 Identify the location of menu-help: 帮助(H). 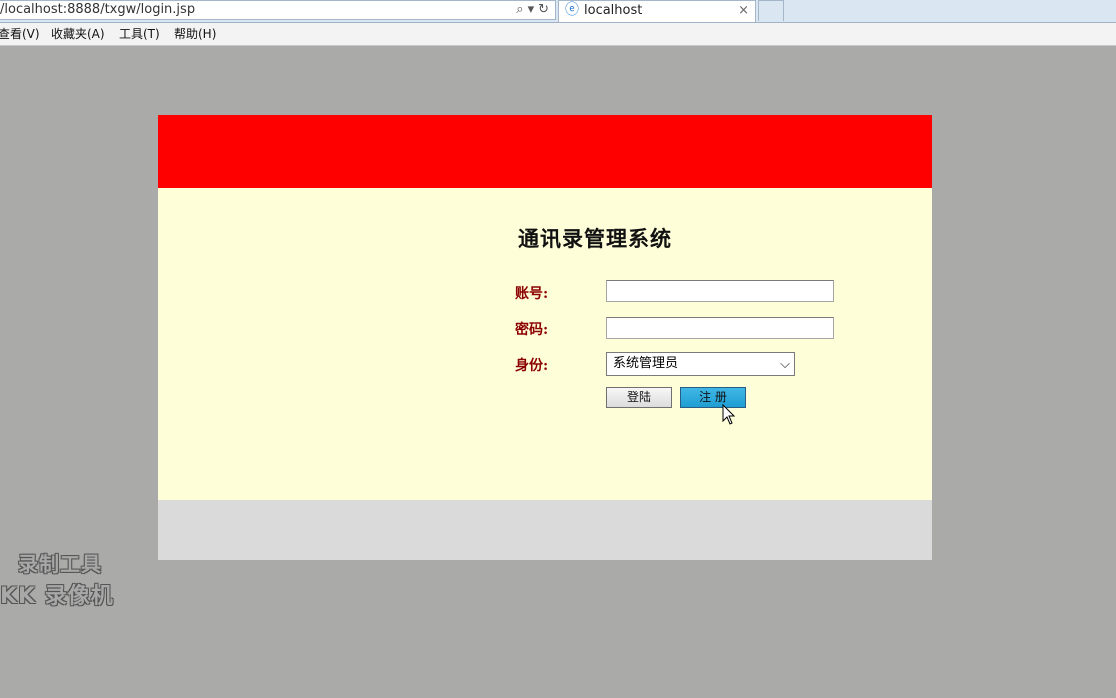
(195, 34).